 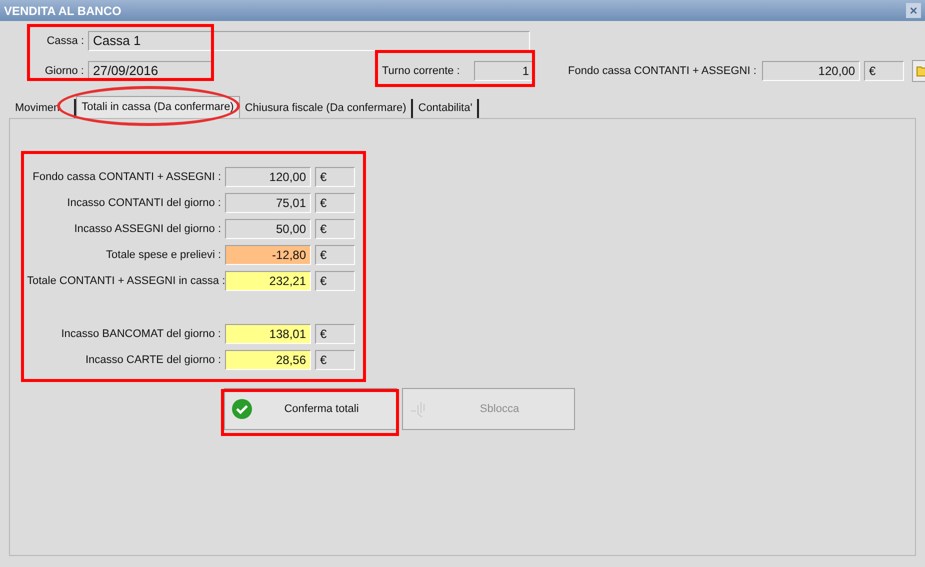 I want to click on total-label: Incasso ASSEGNI del giorno :, so click(x=147, y=229).